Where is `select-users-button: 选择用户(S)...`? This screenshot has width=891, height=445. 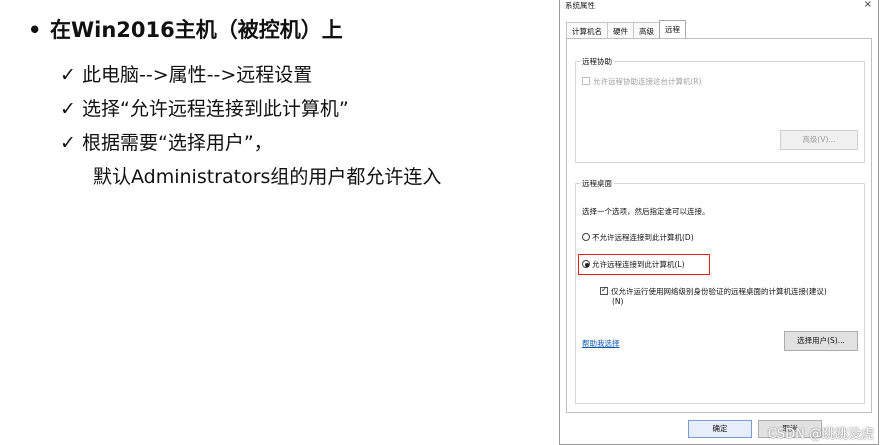 select-users-button: 选择用户(S)... is located at coordinates (821, 341).